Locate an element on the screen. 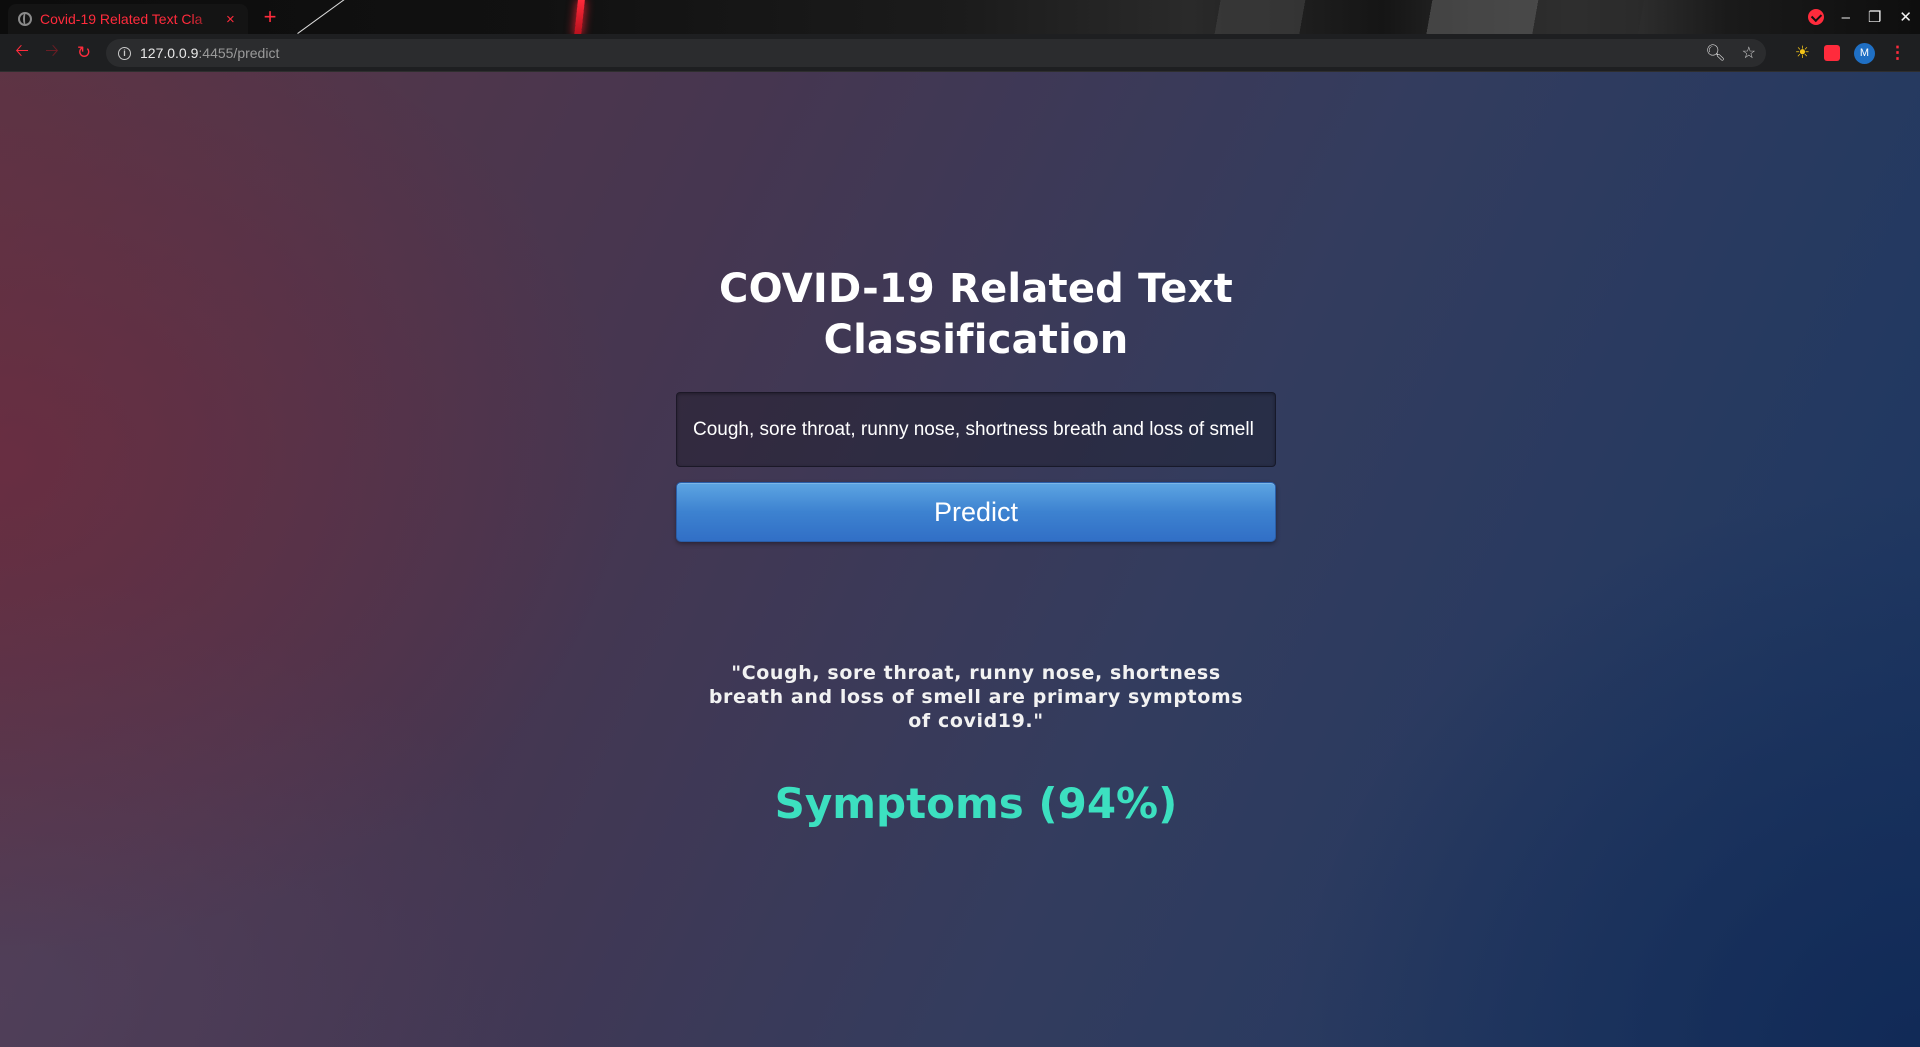 This screenshot has width=1920, height=1047. page-title: COVID-19 Related Text Classification is located at coordinates (976, 314).